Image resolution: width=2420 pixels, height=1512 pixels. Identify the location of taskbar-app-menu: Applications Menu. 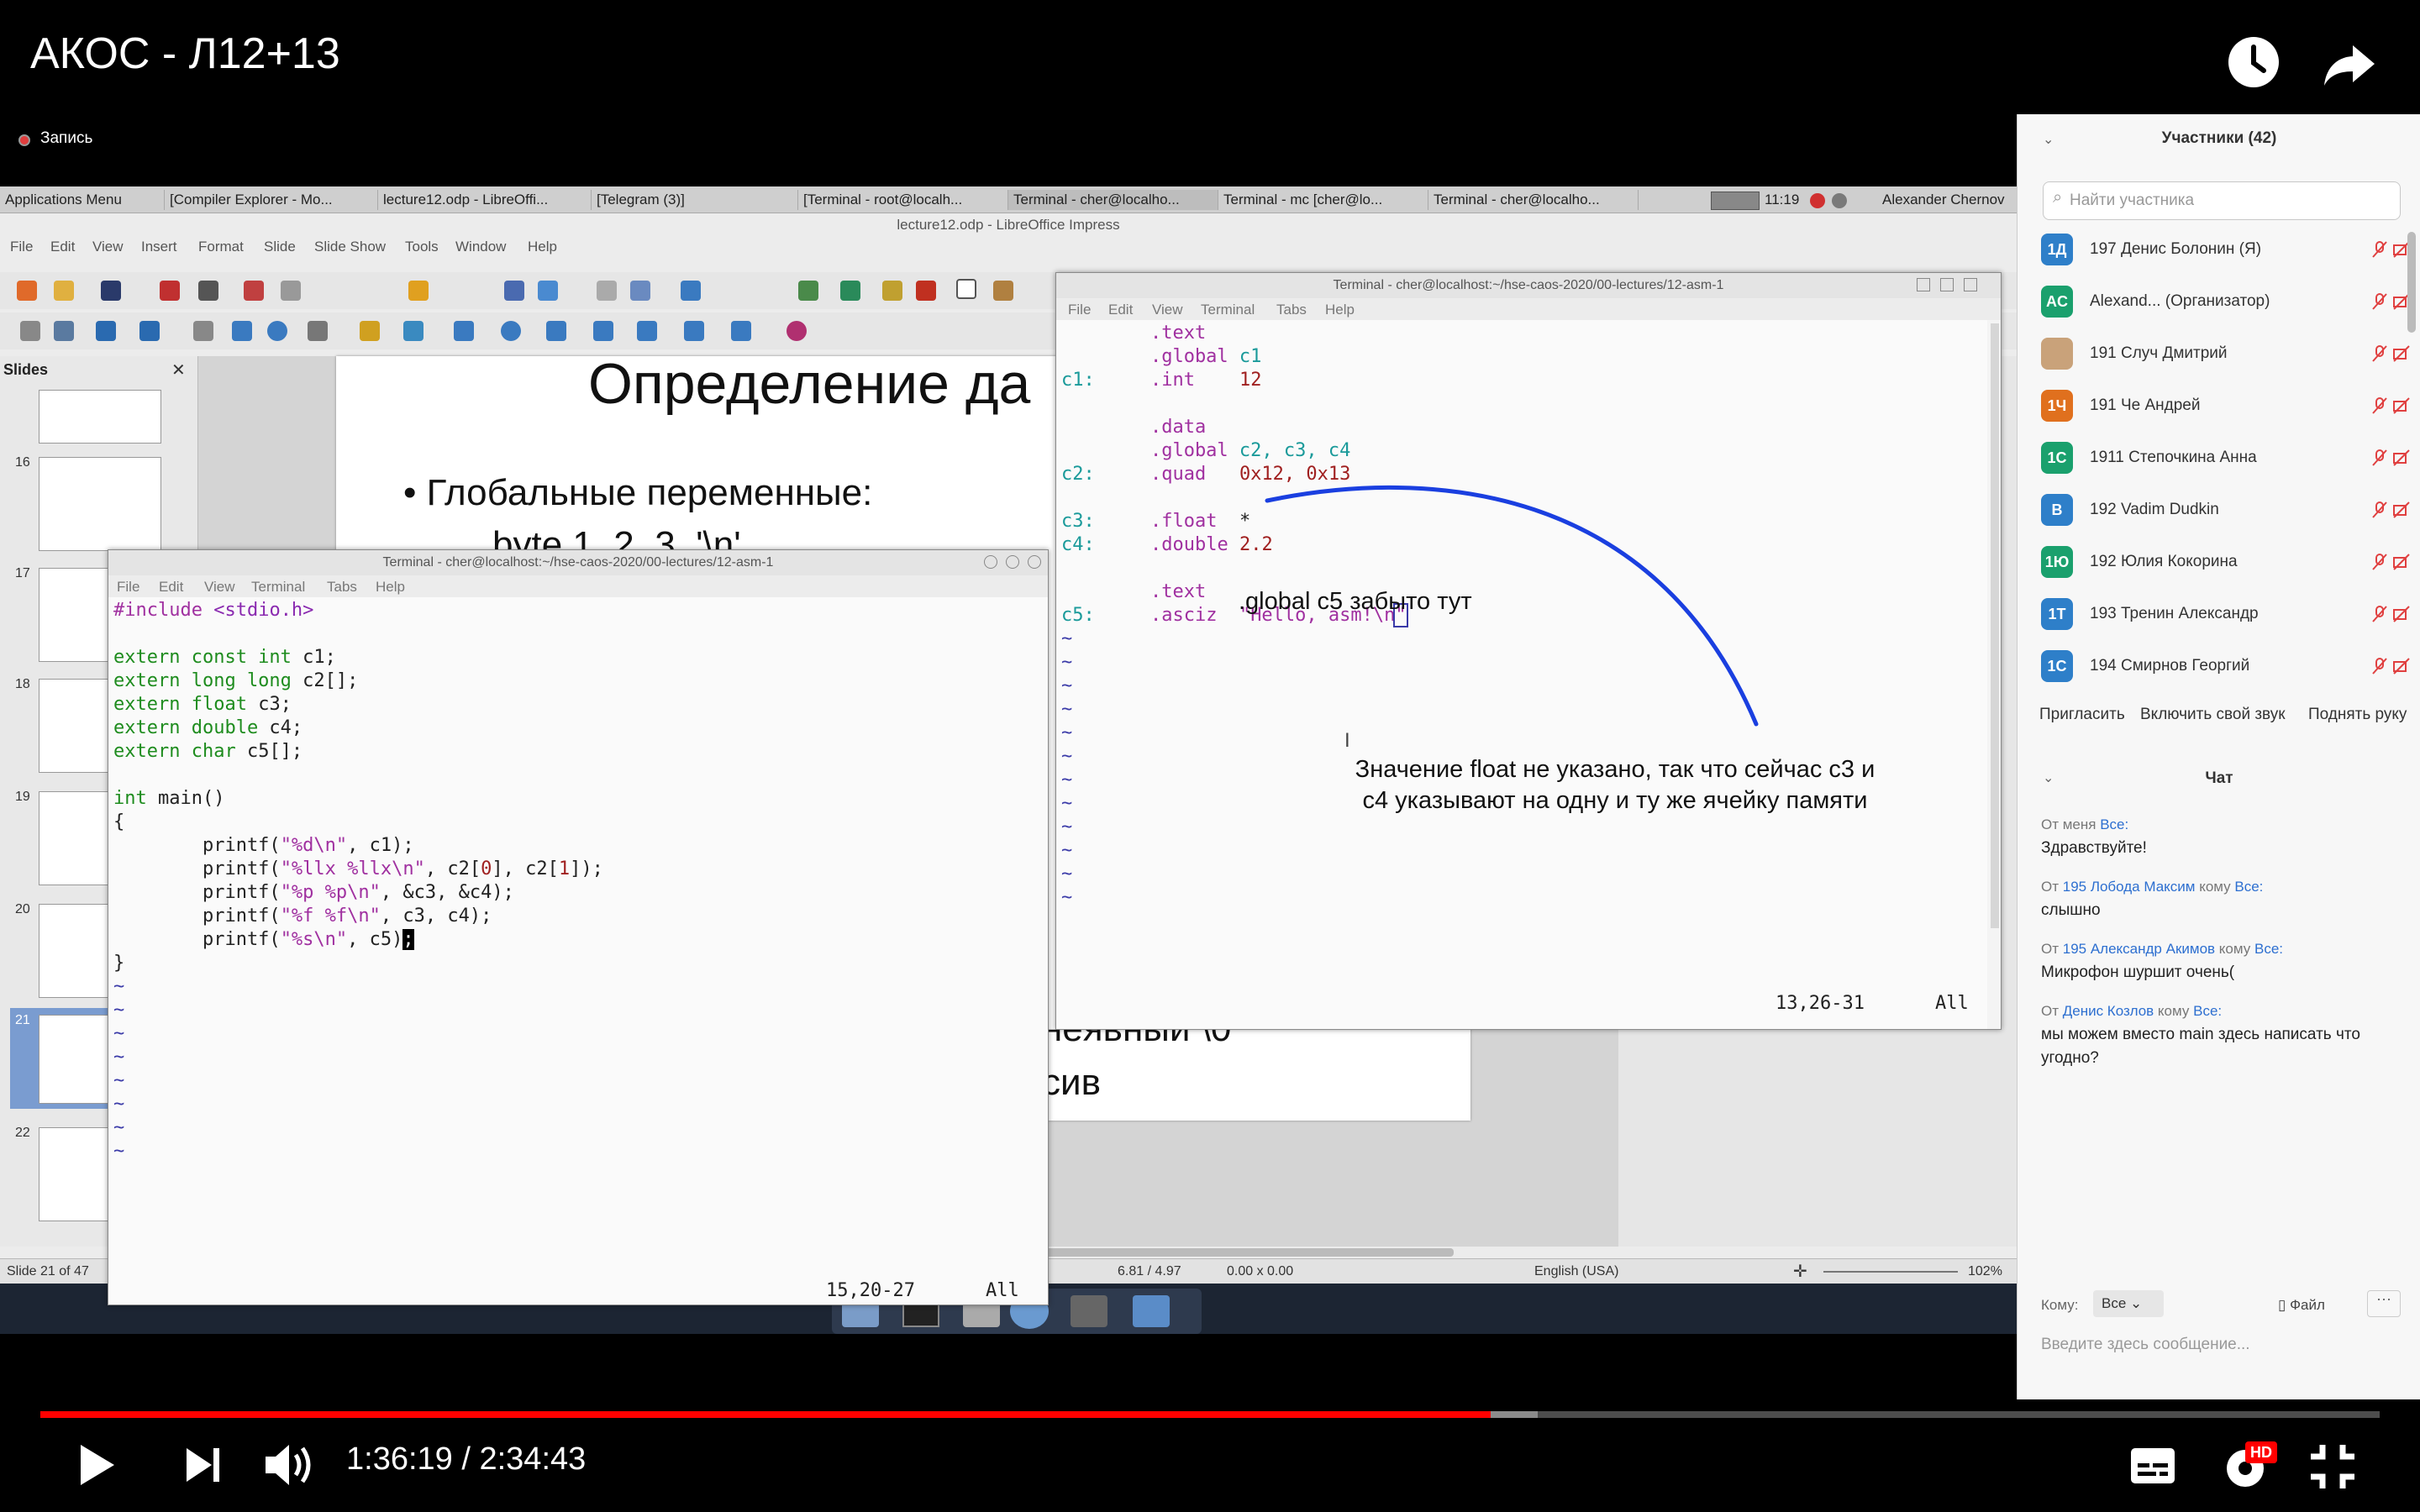
(82, 200).